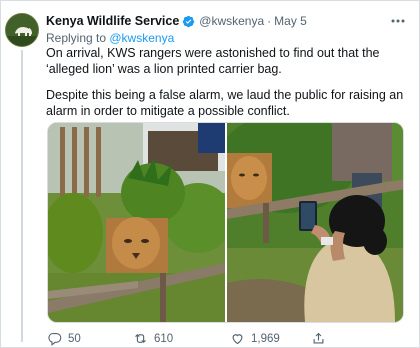  What do you see at coordinates (164, 338) in the screenshot?
I see `retweet-count: 610` at bounding box center [164, 338].